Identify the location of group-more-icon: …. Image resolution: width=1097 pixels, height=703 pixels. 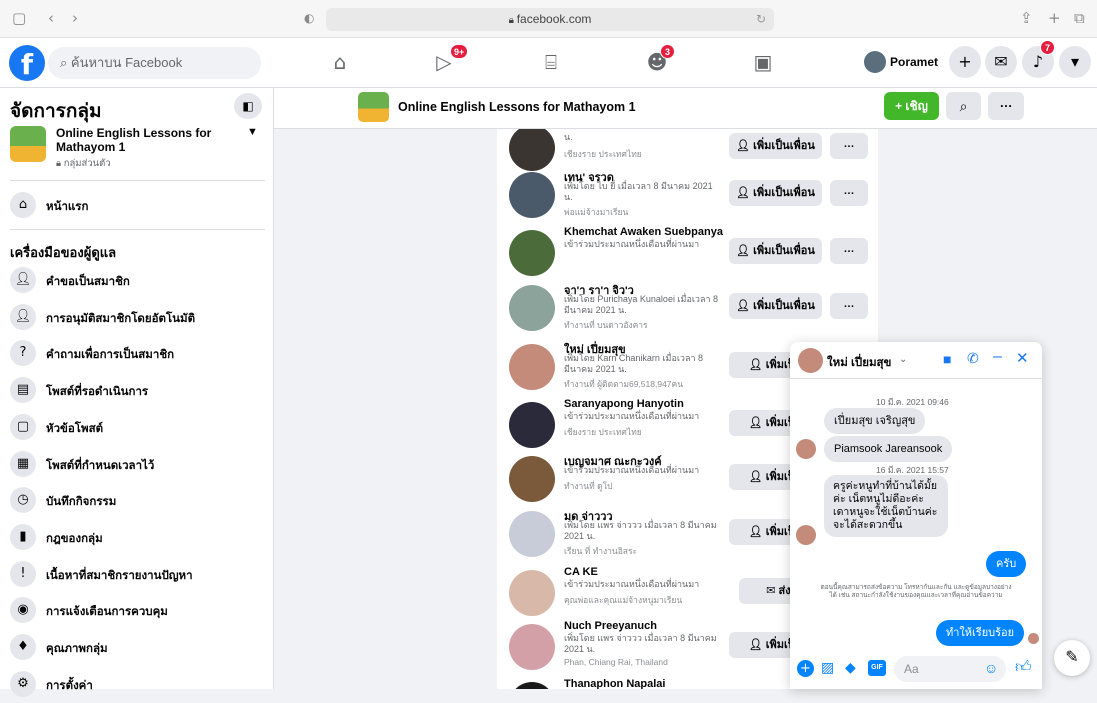
(1006, 106).